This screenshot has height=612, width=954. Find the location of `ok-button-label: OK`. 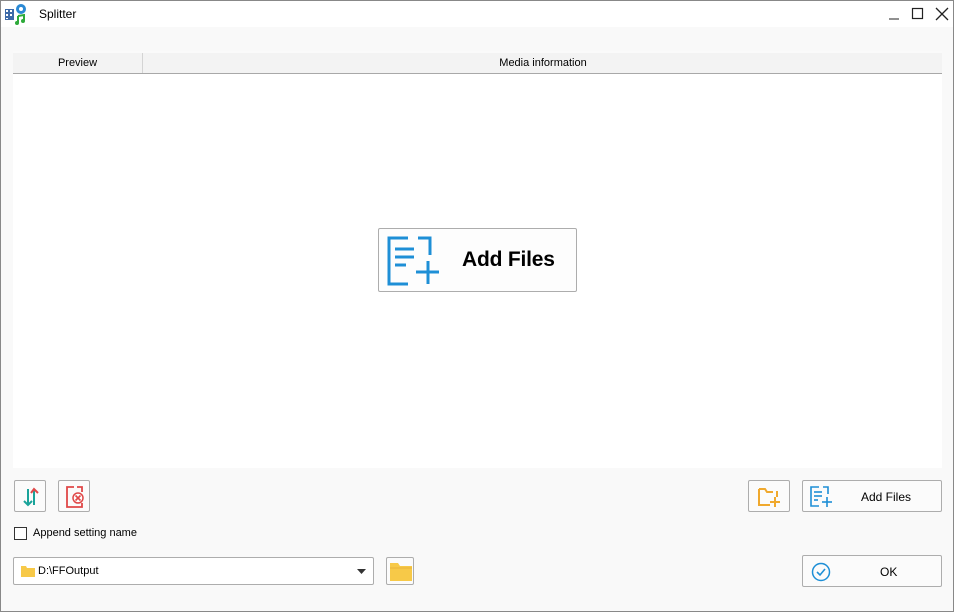

ok-button-label: OK is located at coordinates (889, 572).